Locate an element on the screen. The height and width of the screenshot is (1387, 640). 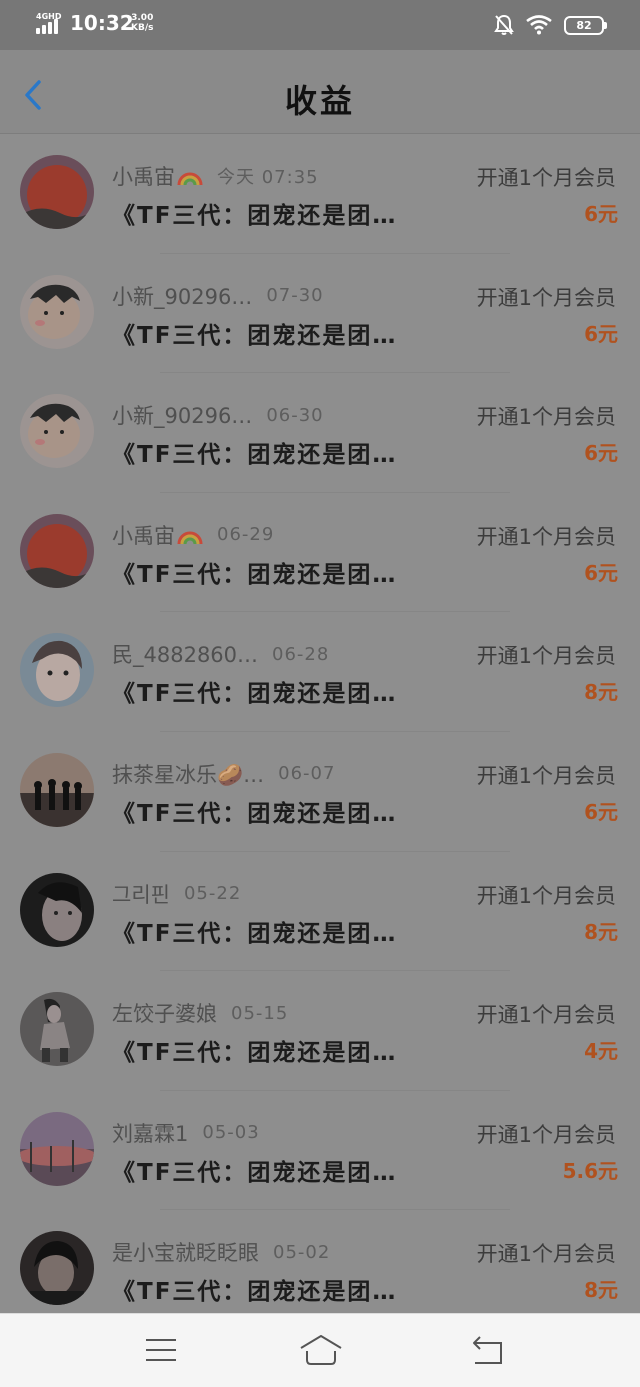
user-name: 左饺子婆娘 is located at coordinates (164, 1014).